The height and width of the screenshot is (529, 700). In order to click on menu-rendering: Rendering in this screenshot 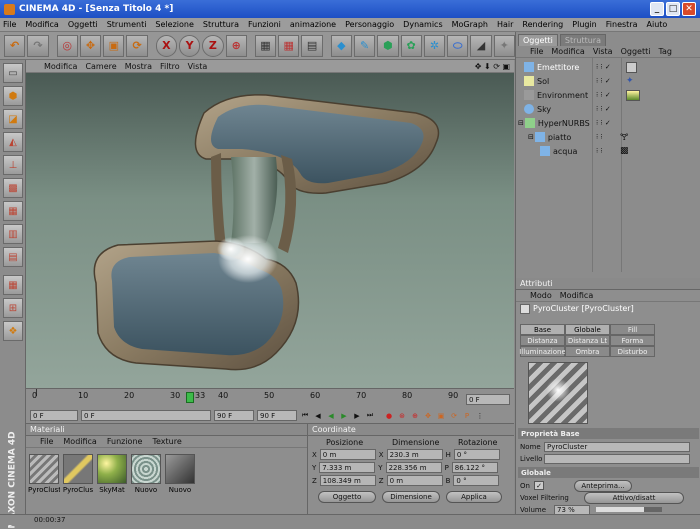, I will do `click(542, 24)`.